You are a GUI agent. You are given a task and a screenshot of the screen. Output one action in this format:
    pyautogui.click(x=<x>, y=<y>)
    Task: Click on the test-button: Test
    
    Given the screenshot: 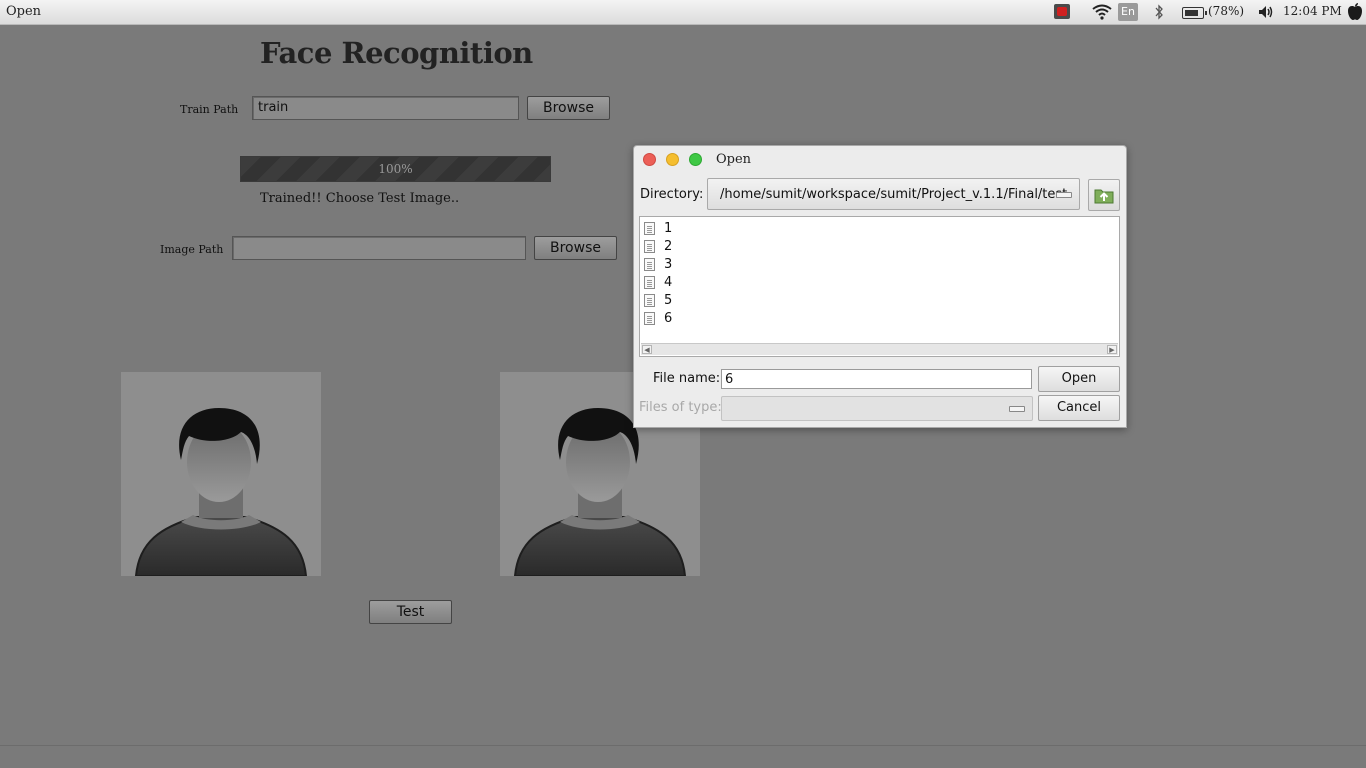 What is the action you would take?
    pyautogui.click(x=410, y=612)
    